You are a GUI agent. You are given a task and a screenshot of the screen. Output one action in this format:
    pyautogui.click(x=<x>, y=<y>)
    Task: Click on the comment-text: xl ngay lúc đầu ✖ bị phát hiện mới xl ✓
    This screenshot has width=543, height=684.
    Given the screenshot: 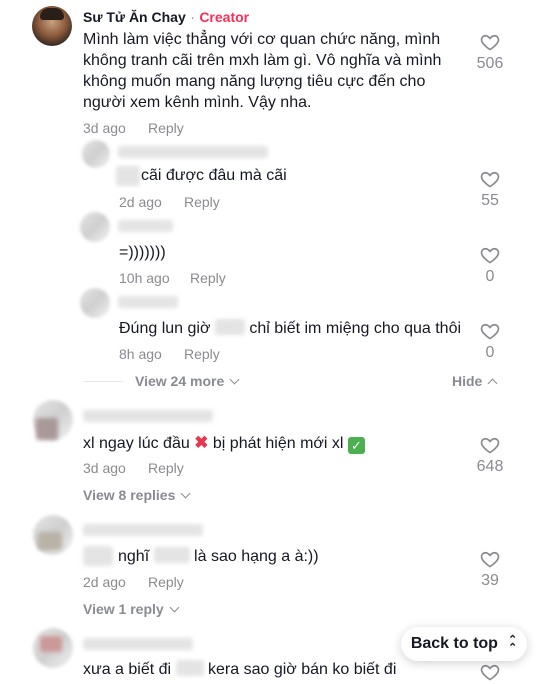 What is the action you would take?
    pyautogui.click(x=224, y=443)
    